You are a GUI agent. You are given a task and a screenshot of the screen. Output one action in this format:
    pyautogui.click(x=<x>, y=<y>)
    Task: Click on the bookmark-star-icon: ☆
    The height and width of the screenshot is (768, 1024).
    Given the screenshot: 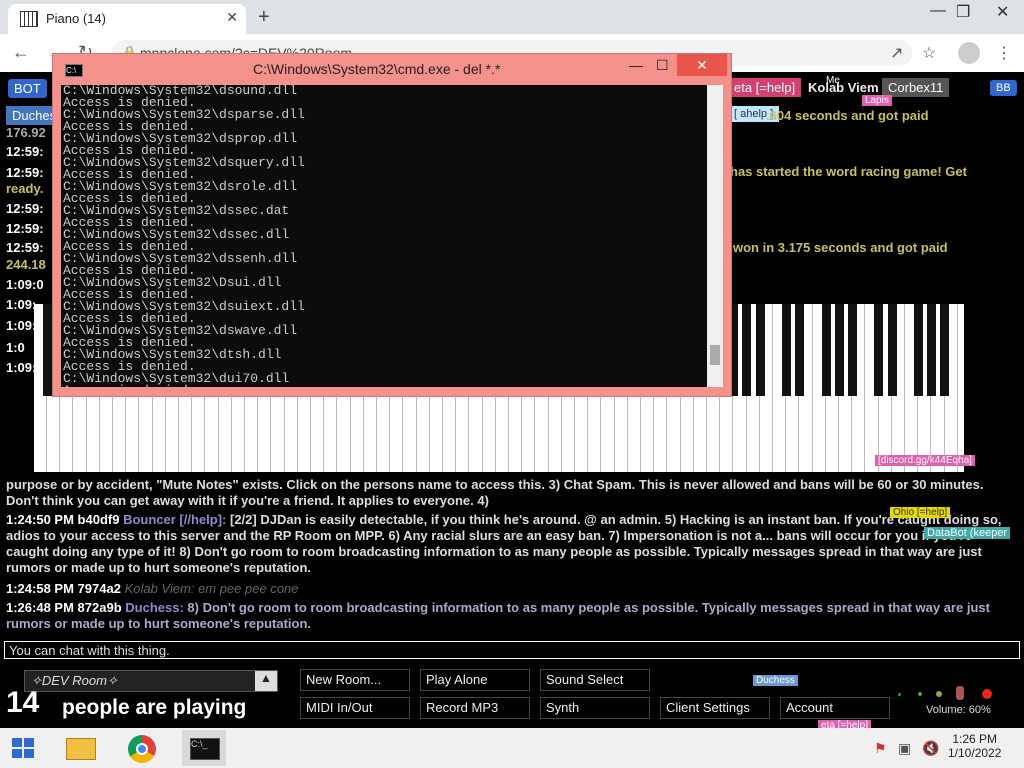 What is the action you would take?
    pyautogui.click(x=929, y=53)
    